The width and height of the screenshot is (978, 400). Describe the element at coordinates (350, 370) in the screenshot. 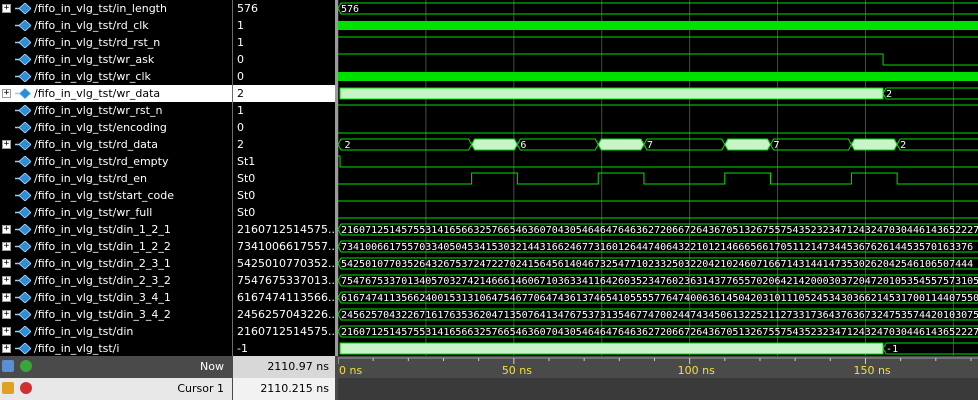

I see `axis-tick-label: 0 ns` at that location.